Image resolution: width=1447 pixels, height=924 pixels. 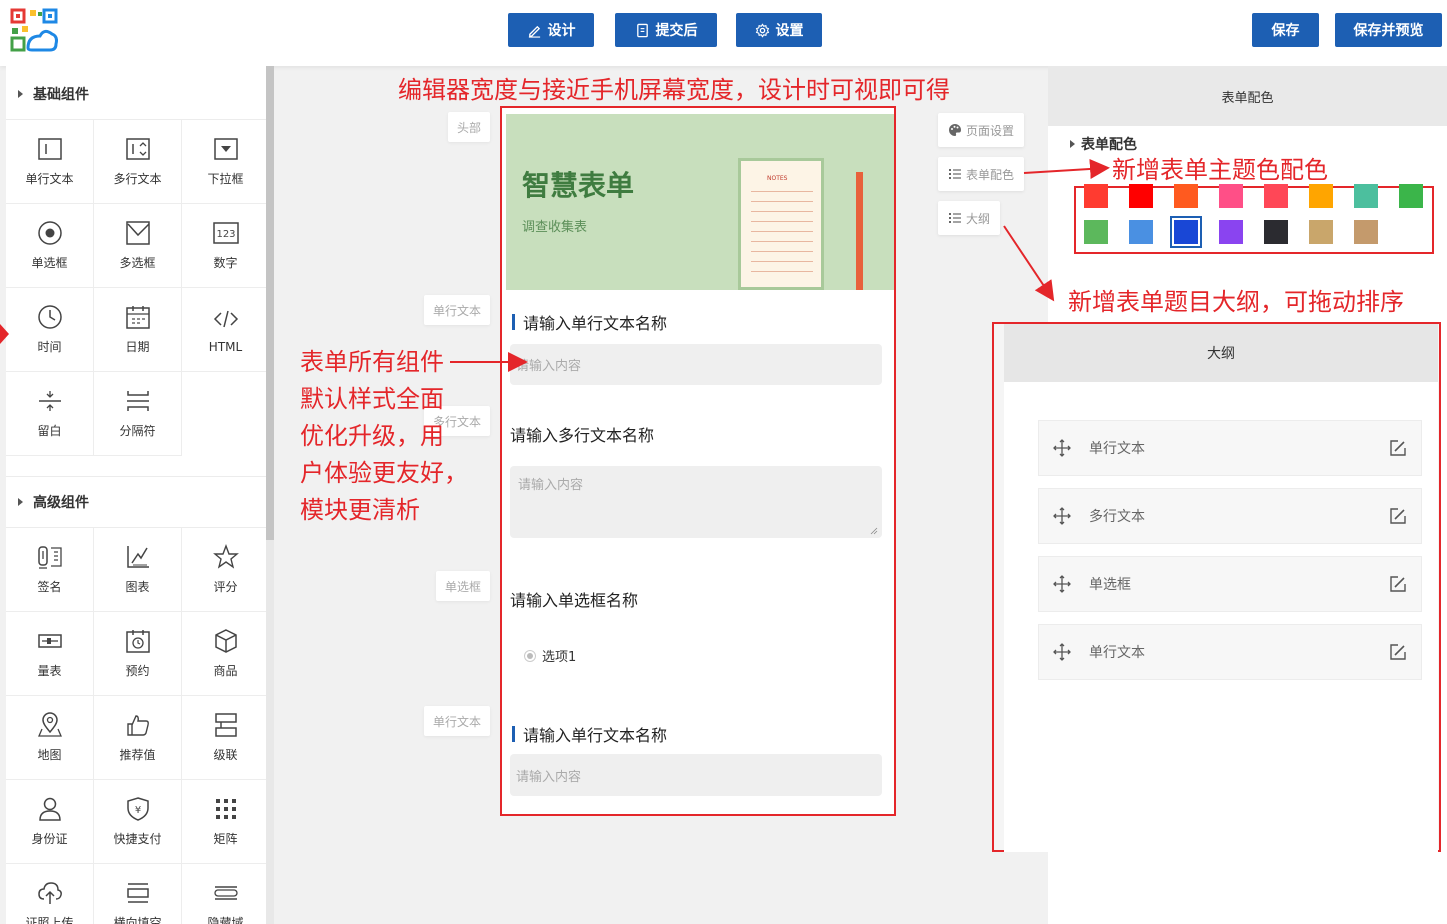 What do you see at coordinates (595, 734) in the screenshot?
I see `question-4-title-text: 请输入单行文本名称` at bounding box center [595, 734].